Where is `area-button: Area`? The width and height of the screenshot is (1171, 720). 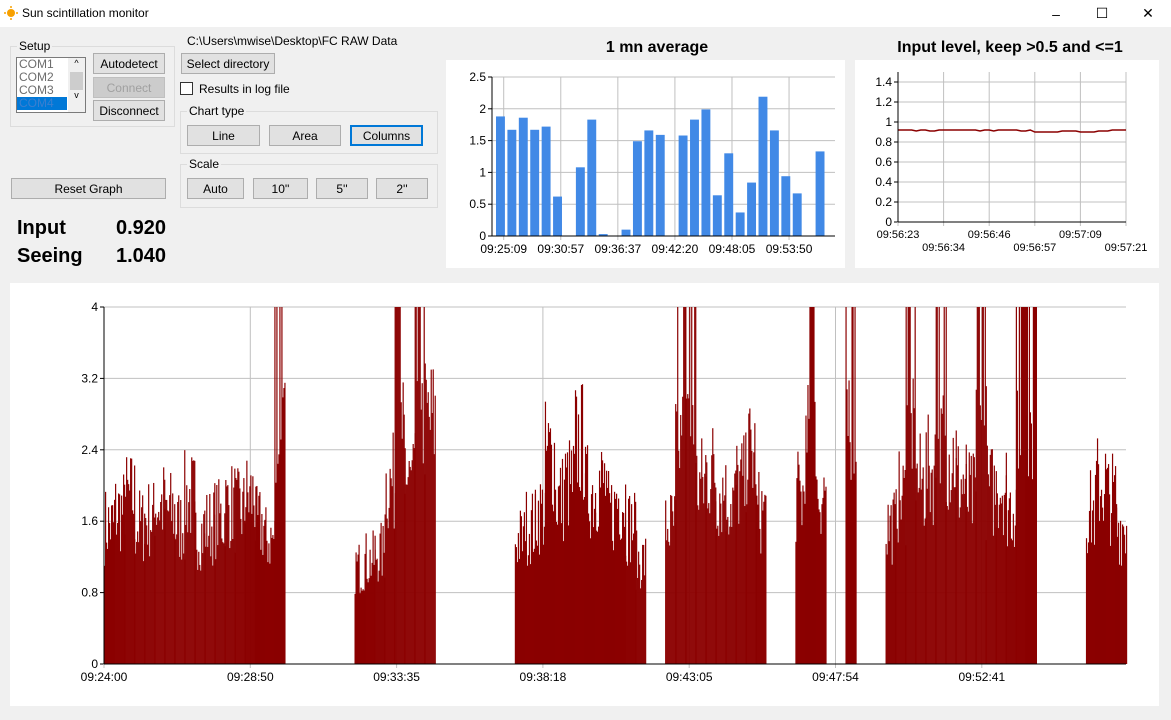
area-button: Area is located at coordinates (305, 135).